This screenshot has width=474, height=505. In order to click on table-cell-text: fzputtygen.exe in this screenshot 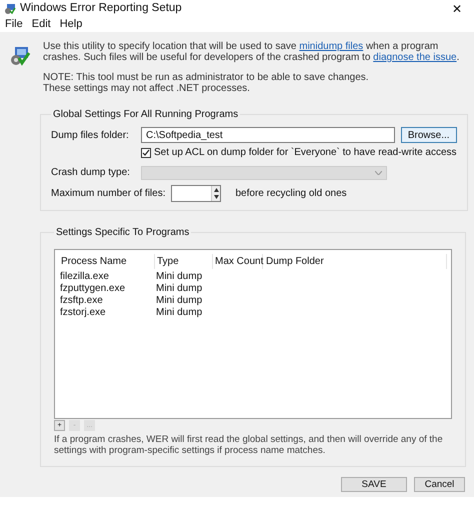, I will do `click(92, 289)`.